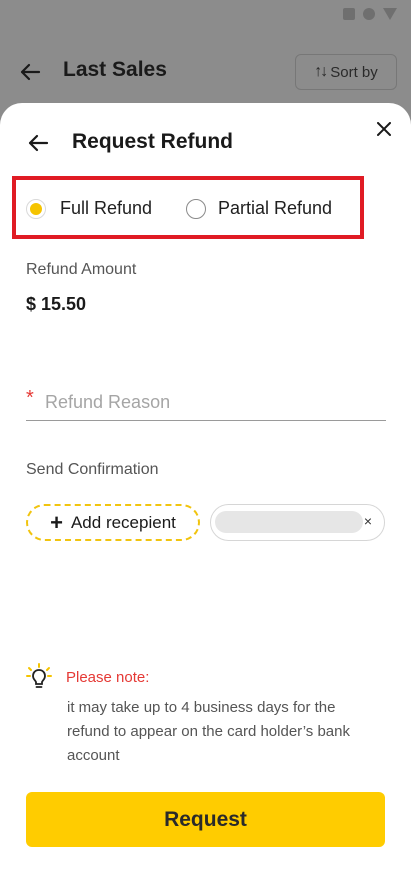 This screenshot has width=411, height=873. What do you see at coordinates (354, 72) in the screenshot?
I see `sort-label: Sort by` at bounding box center [354, 72].